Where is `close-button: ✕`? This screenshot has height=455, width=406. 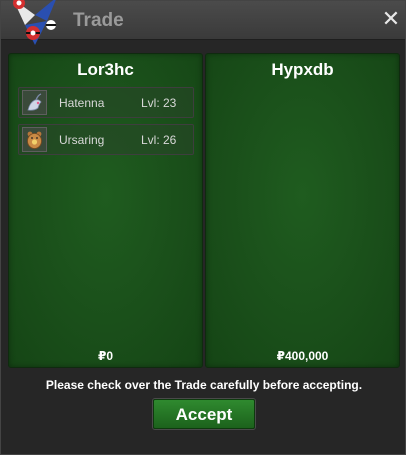 close-button: ✕ is located at coordinates (391, 18).